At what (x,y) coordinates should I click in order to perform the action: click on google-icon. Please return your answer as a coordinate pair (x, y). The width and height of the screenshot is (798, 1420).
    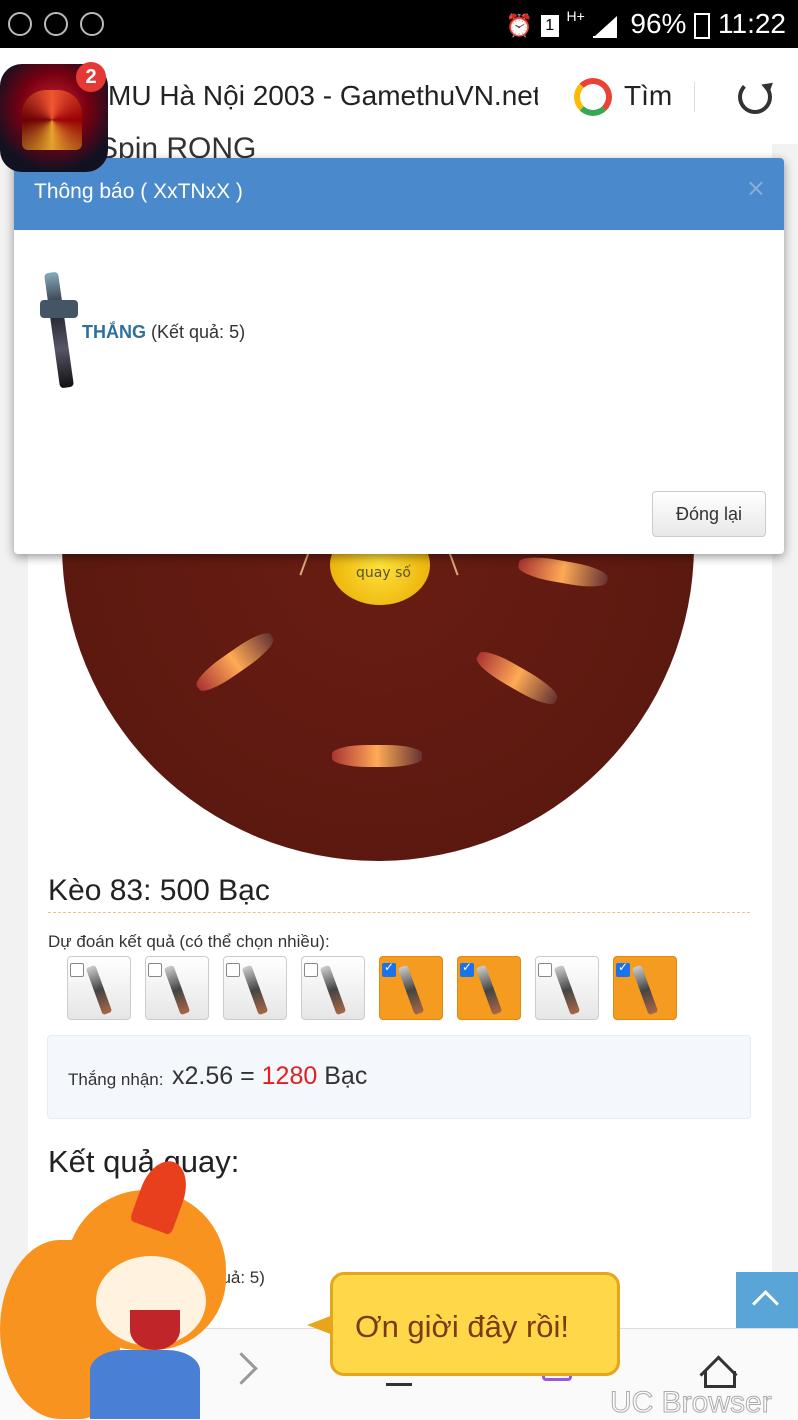
    Looking at the image, I should click on (593, 97).